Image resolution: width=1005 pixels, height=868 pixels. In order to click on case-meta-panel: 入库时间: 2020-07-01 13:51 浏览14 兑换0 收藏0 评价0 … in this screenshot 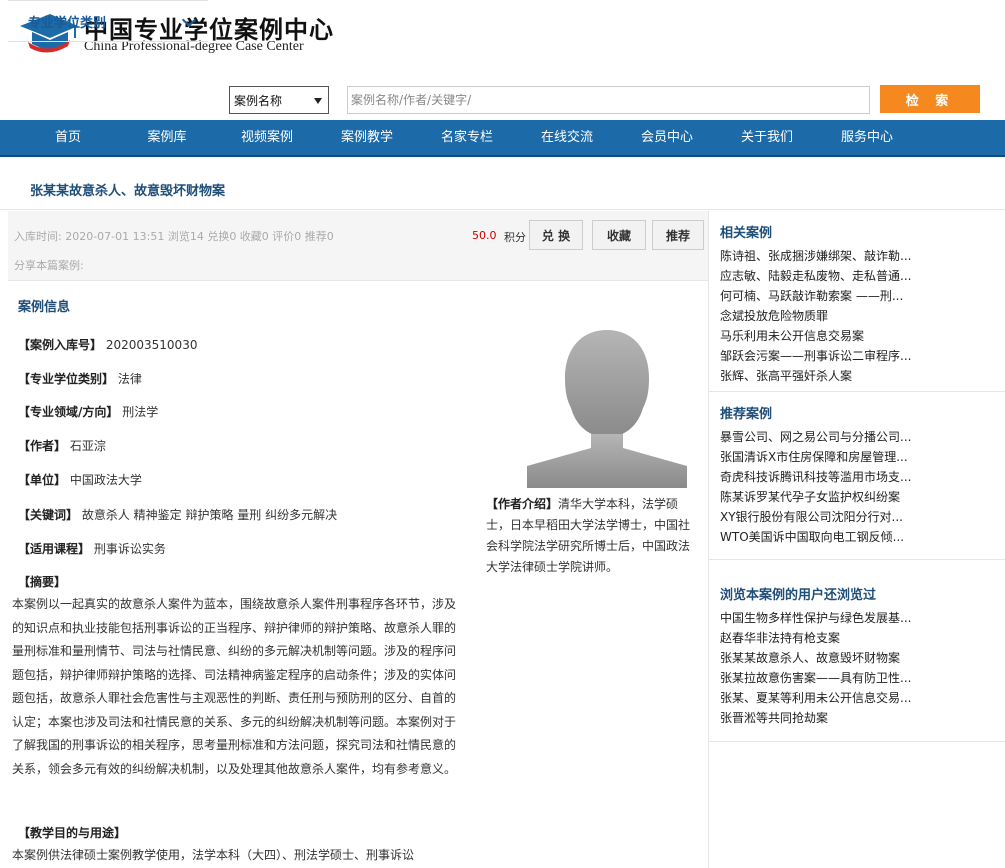, I will do `click(358, 246)`.